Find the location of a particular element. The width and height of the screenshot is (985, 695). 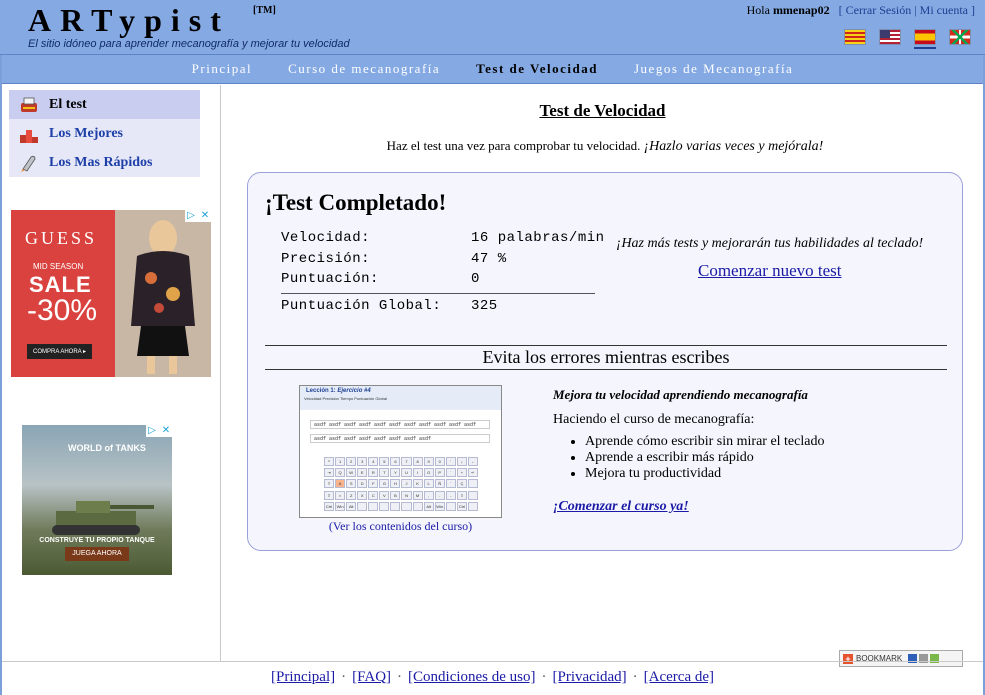

sidebar-item-label: Los Mas Rápidos is located at coordinates (101, 162).